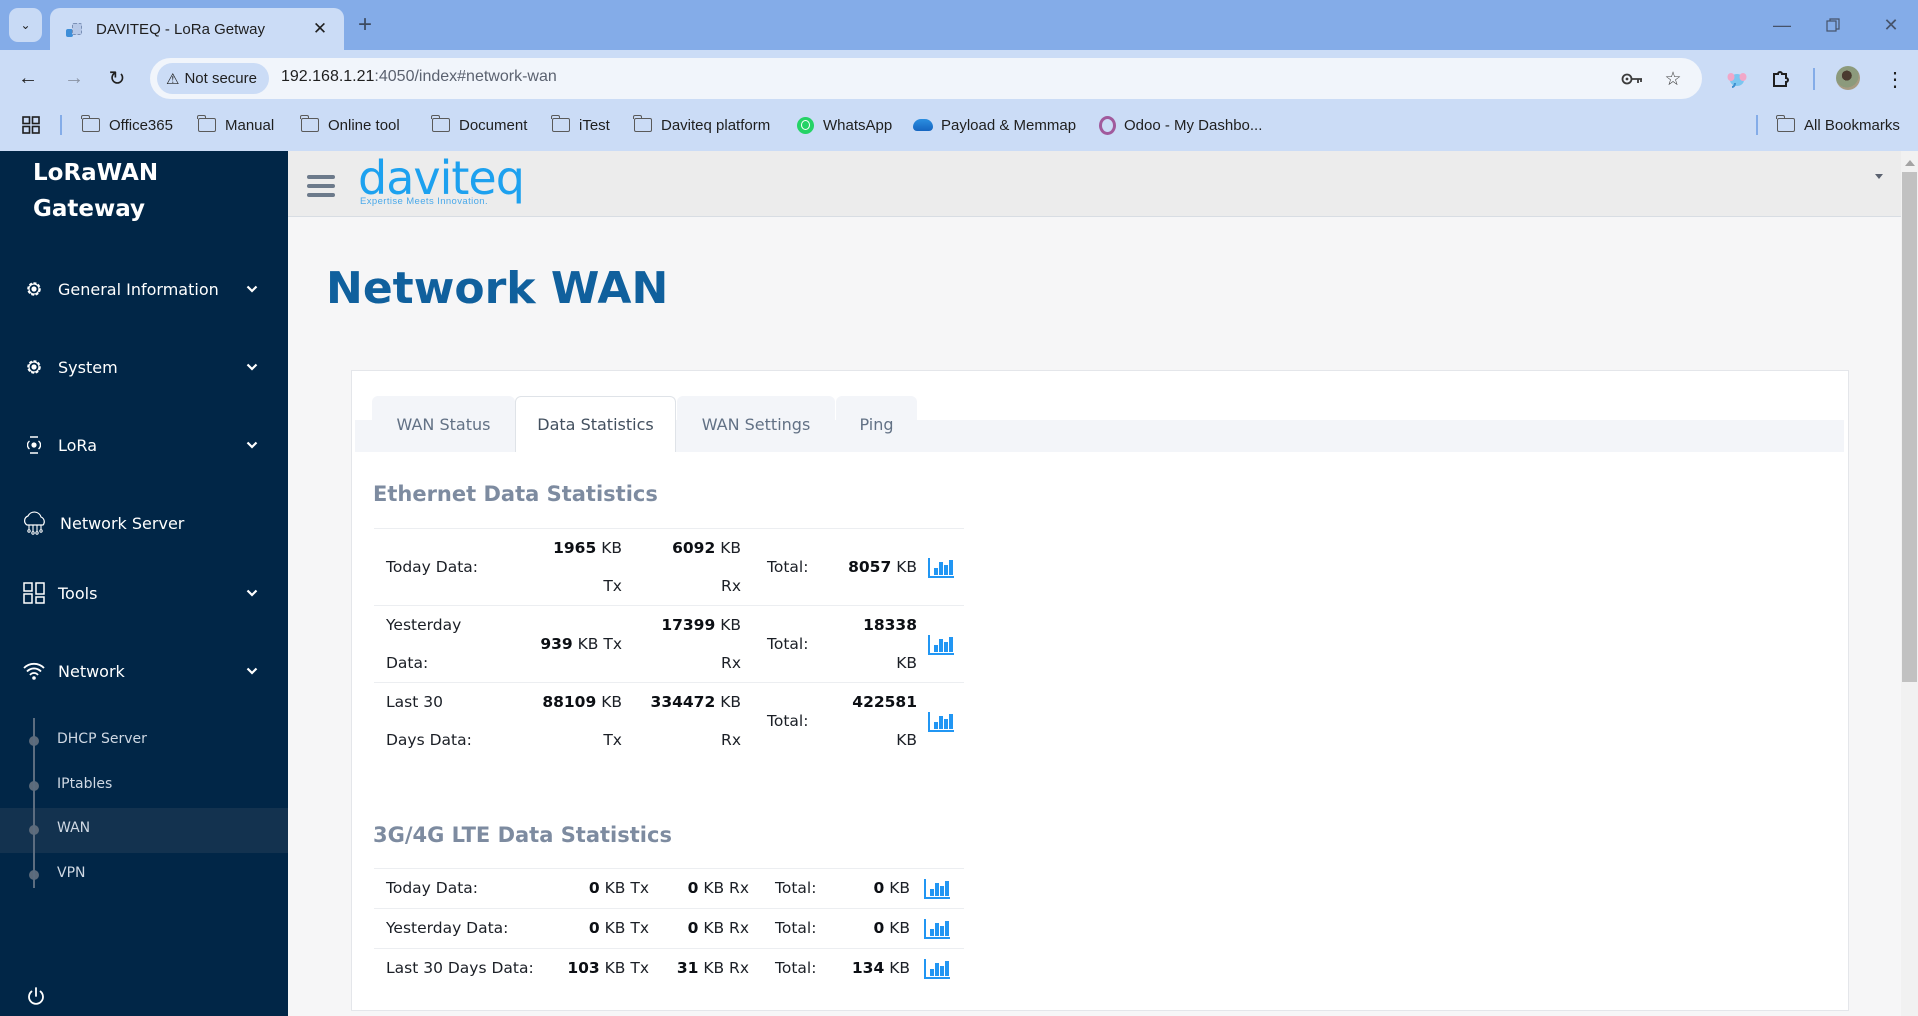  I want to click on apps-grid-icon, so click(31, 125).